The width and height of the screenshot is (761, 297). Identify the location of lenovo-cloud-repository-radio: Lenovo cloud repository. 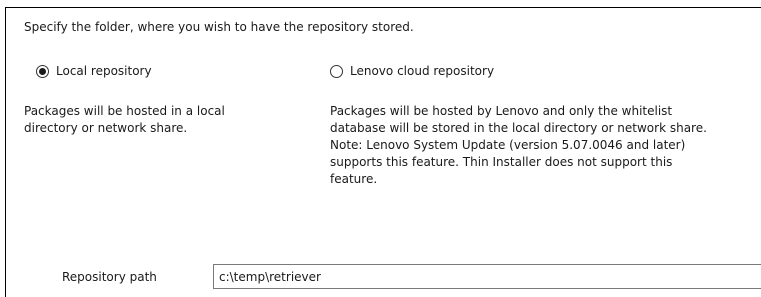
(412, 71).